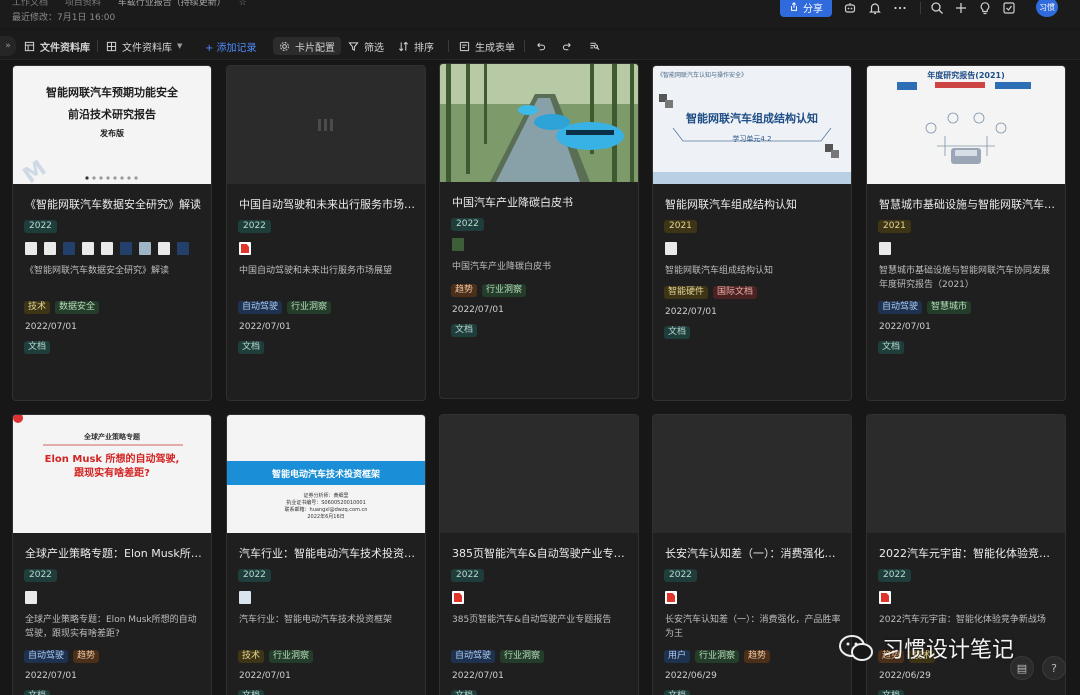 The width and height of the screenshot is (1080, 695). What do you see at coordinates (147, 48) in the screenshot?
I see `view-switcher-label: 文件资料库` at bounding box center [147, 48].